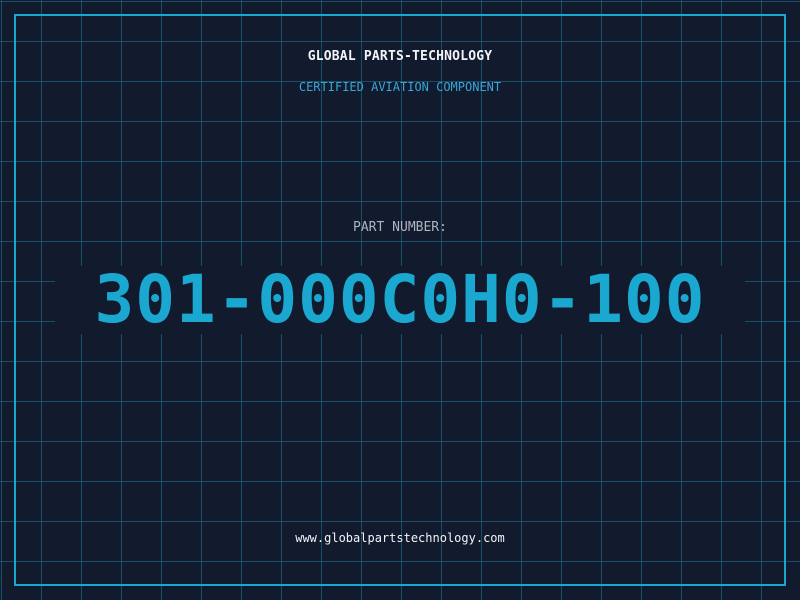  What do you see at coordinates (400, 87) in the screenshot?
I see `certification-tagline: CERTIFIED AVIATION COMPONENT` at bounding box center [400, 87].